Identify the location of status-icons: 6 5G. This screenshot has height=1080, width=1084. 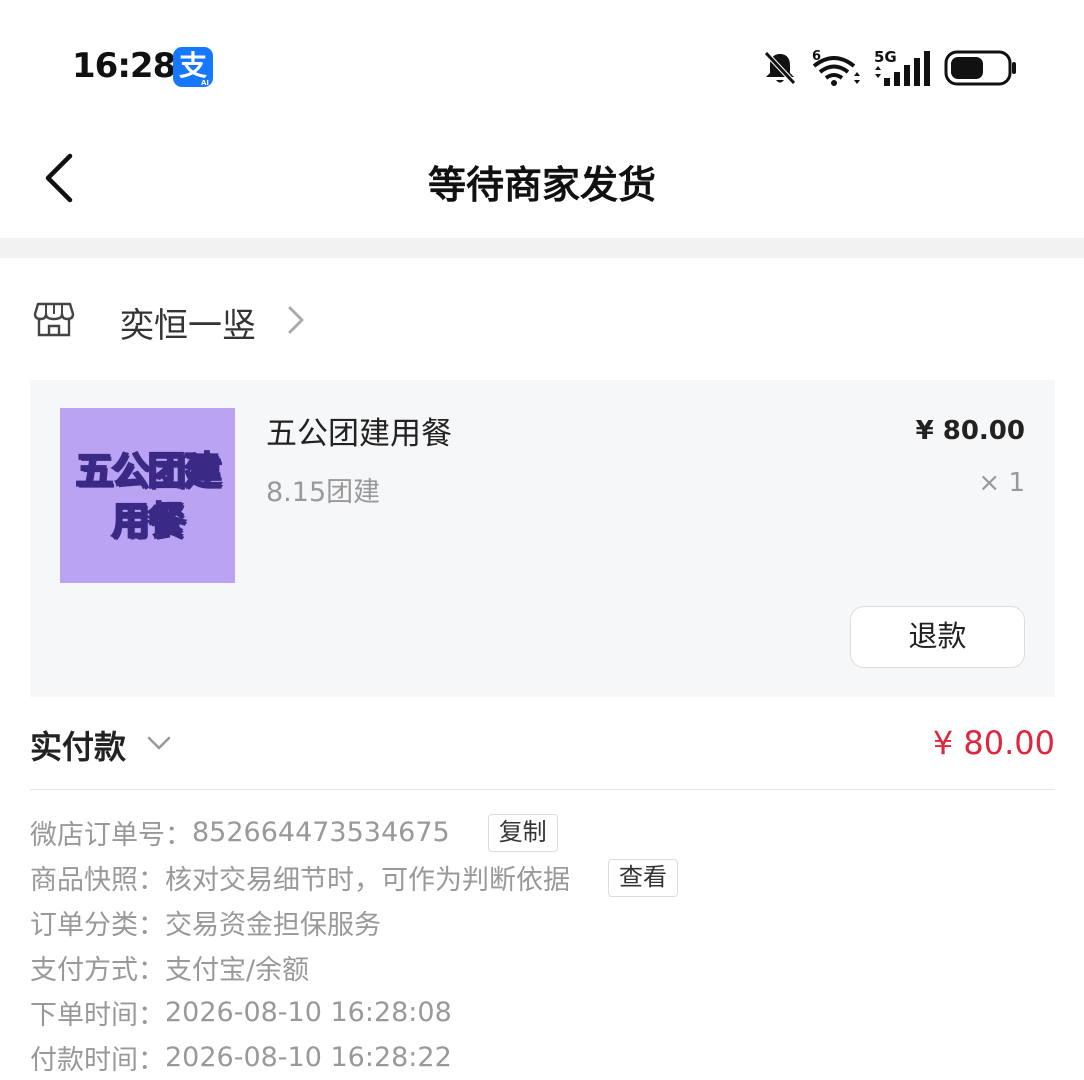
(889, 68).